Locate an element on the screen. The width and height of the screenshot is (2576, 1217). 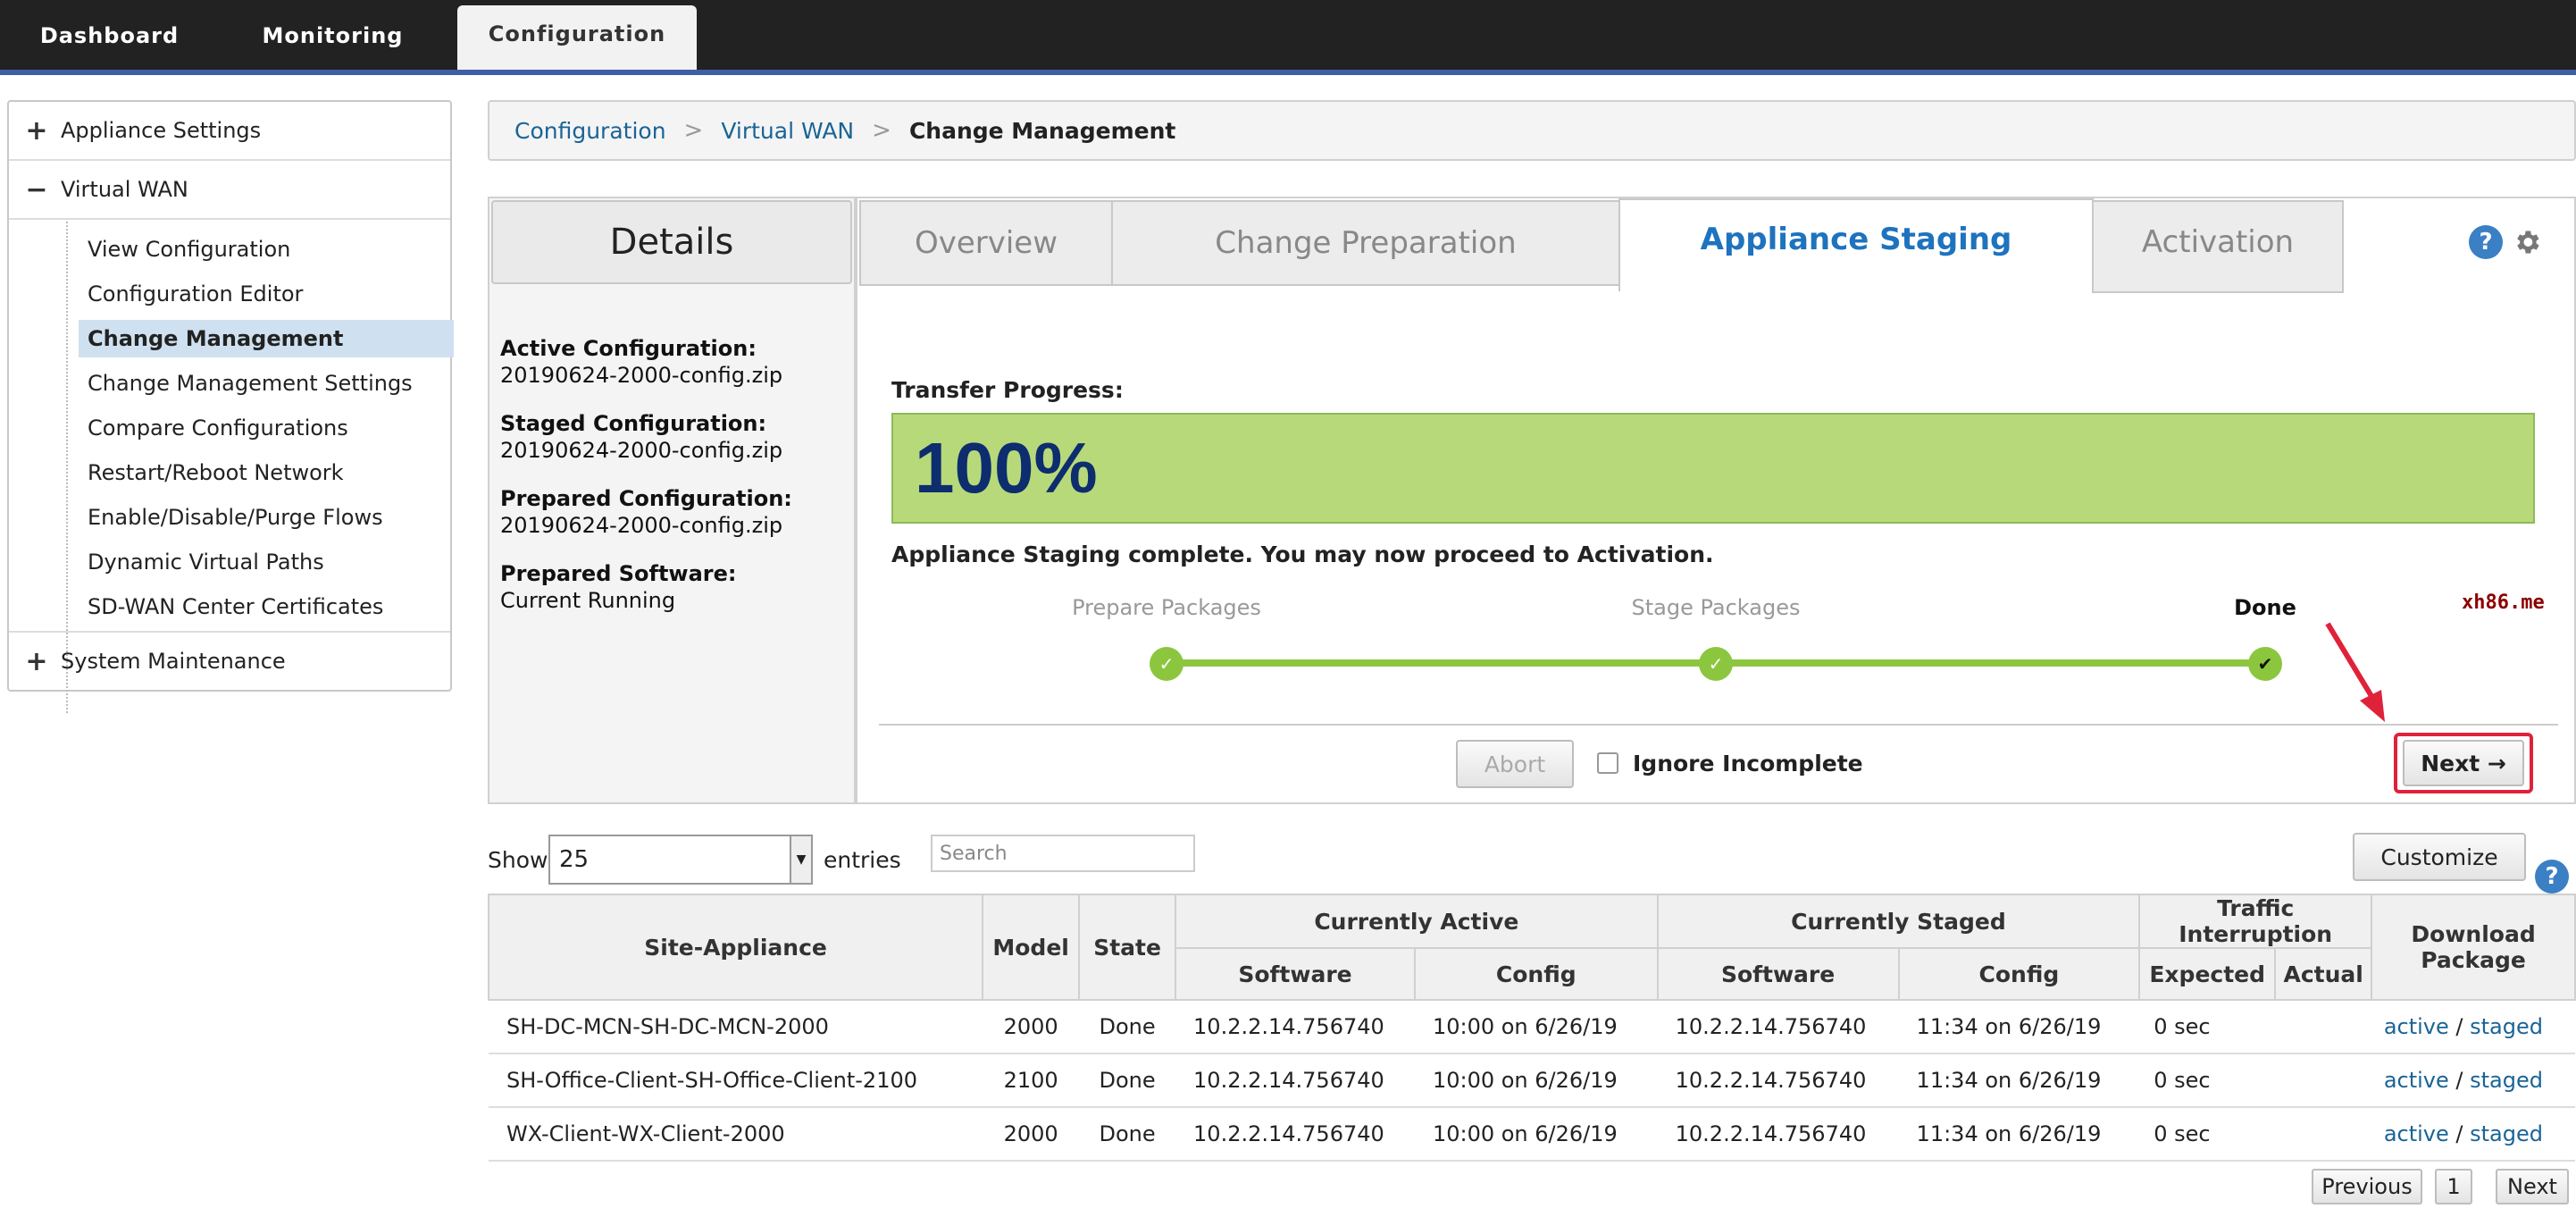
collapse-icon: − is located at coordinates (36, 190).